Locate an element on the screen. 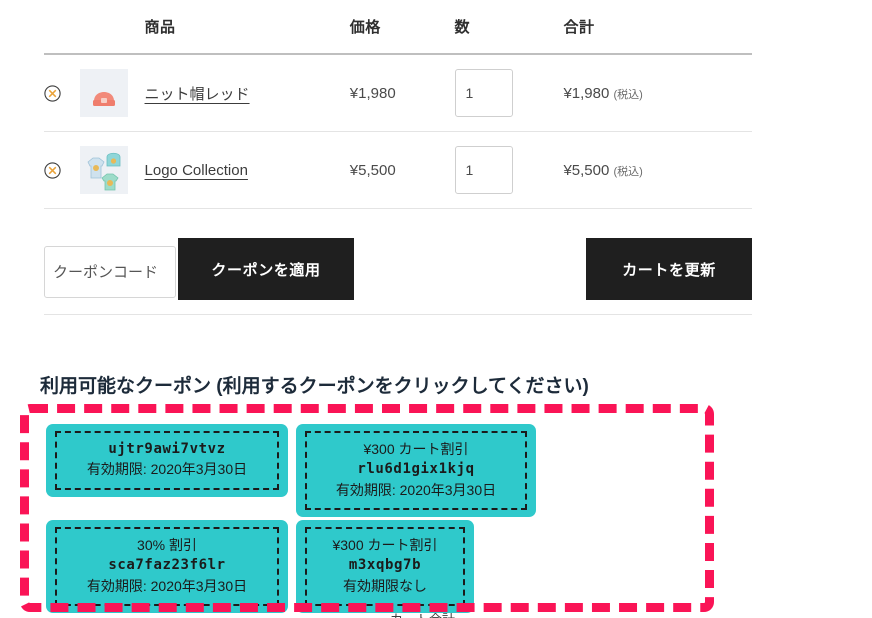  coupon-card: ujtr9awi7vtvz 有効期限: 2020年3月30日 is located at coordinates (167, 460).